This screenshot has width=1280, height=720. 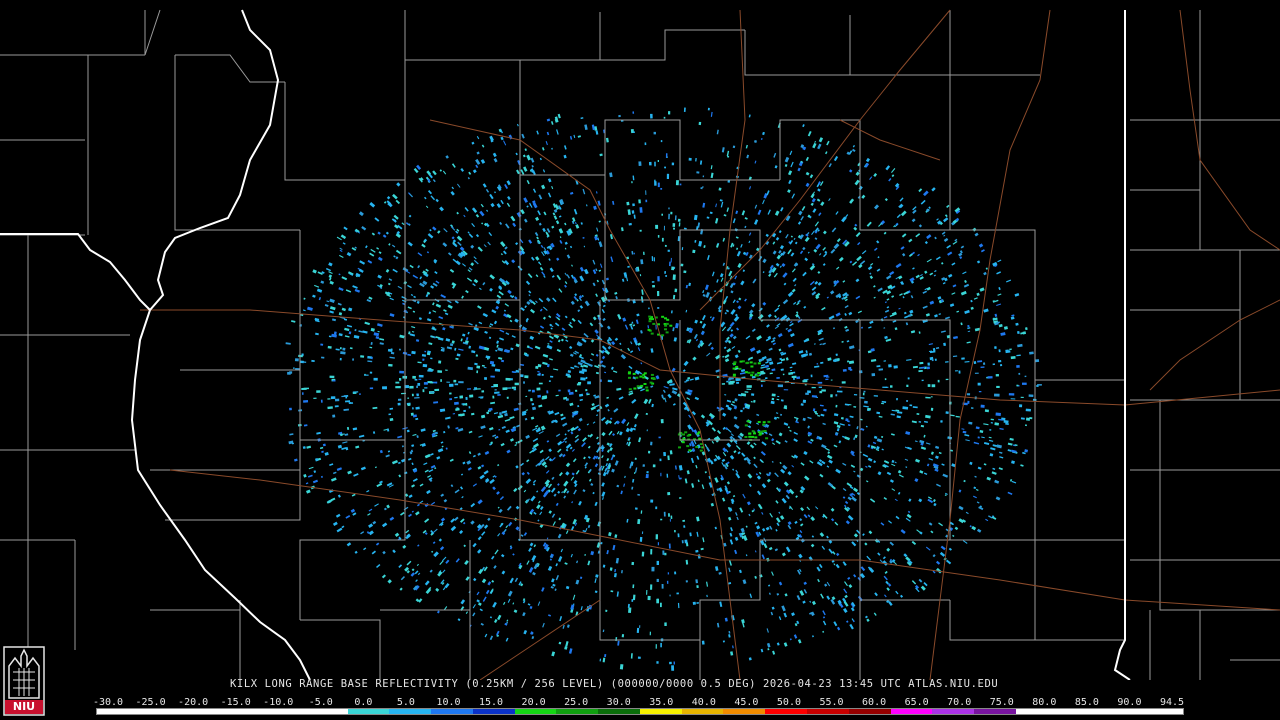 What do you see at coordinates (831, 702) in the screenshot?
I see `colorbar-tick: 55.0` at bounding box center [831, 702].